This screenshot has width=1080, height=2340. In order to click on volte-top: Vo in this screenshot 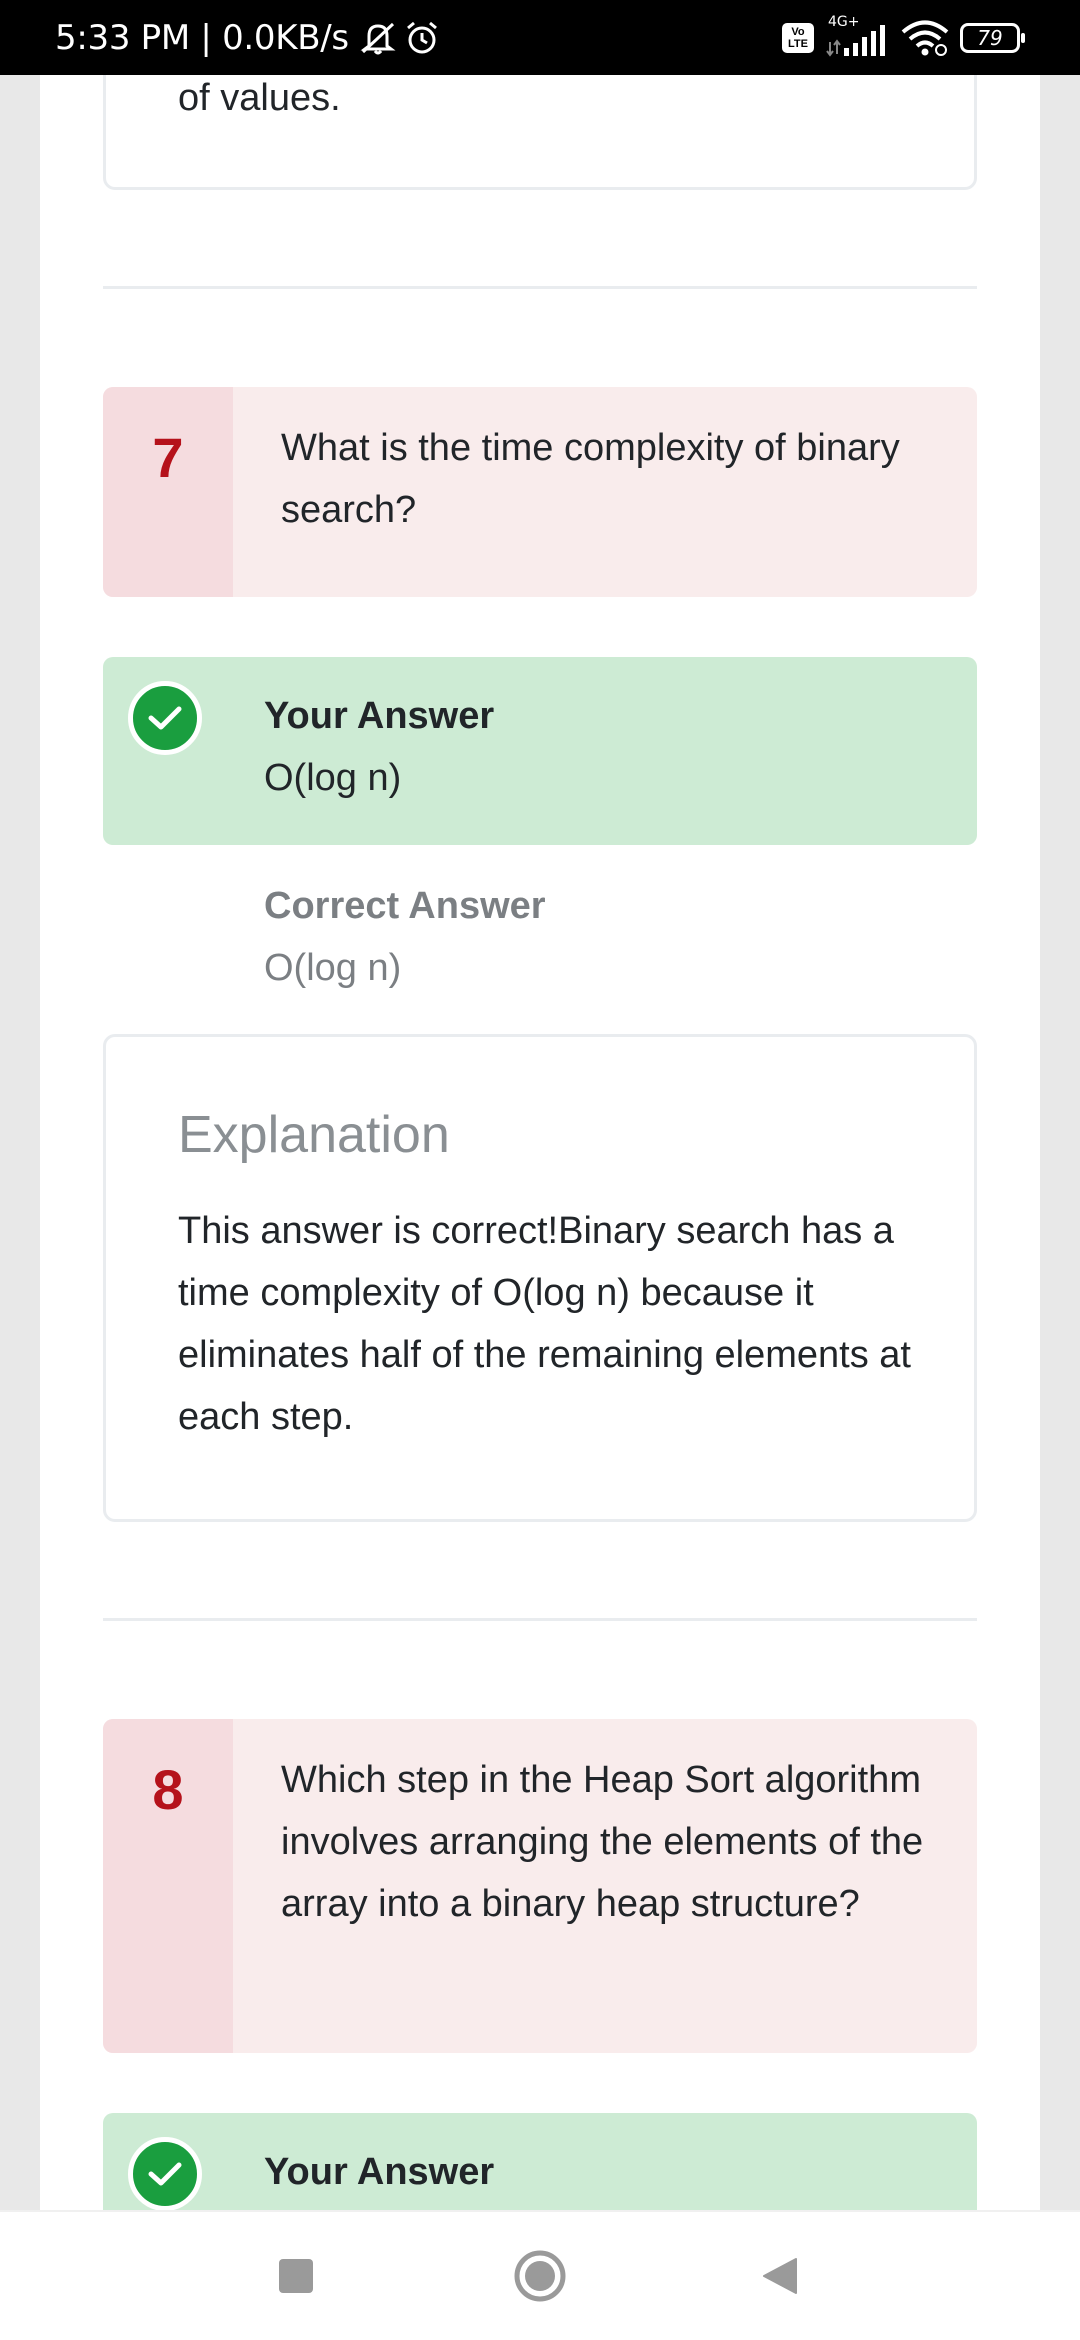, I will do `click(798, 31)`.